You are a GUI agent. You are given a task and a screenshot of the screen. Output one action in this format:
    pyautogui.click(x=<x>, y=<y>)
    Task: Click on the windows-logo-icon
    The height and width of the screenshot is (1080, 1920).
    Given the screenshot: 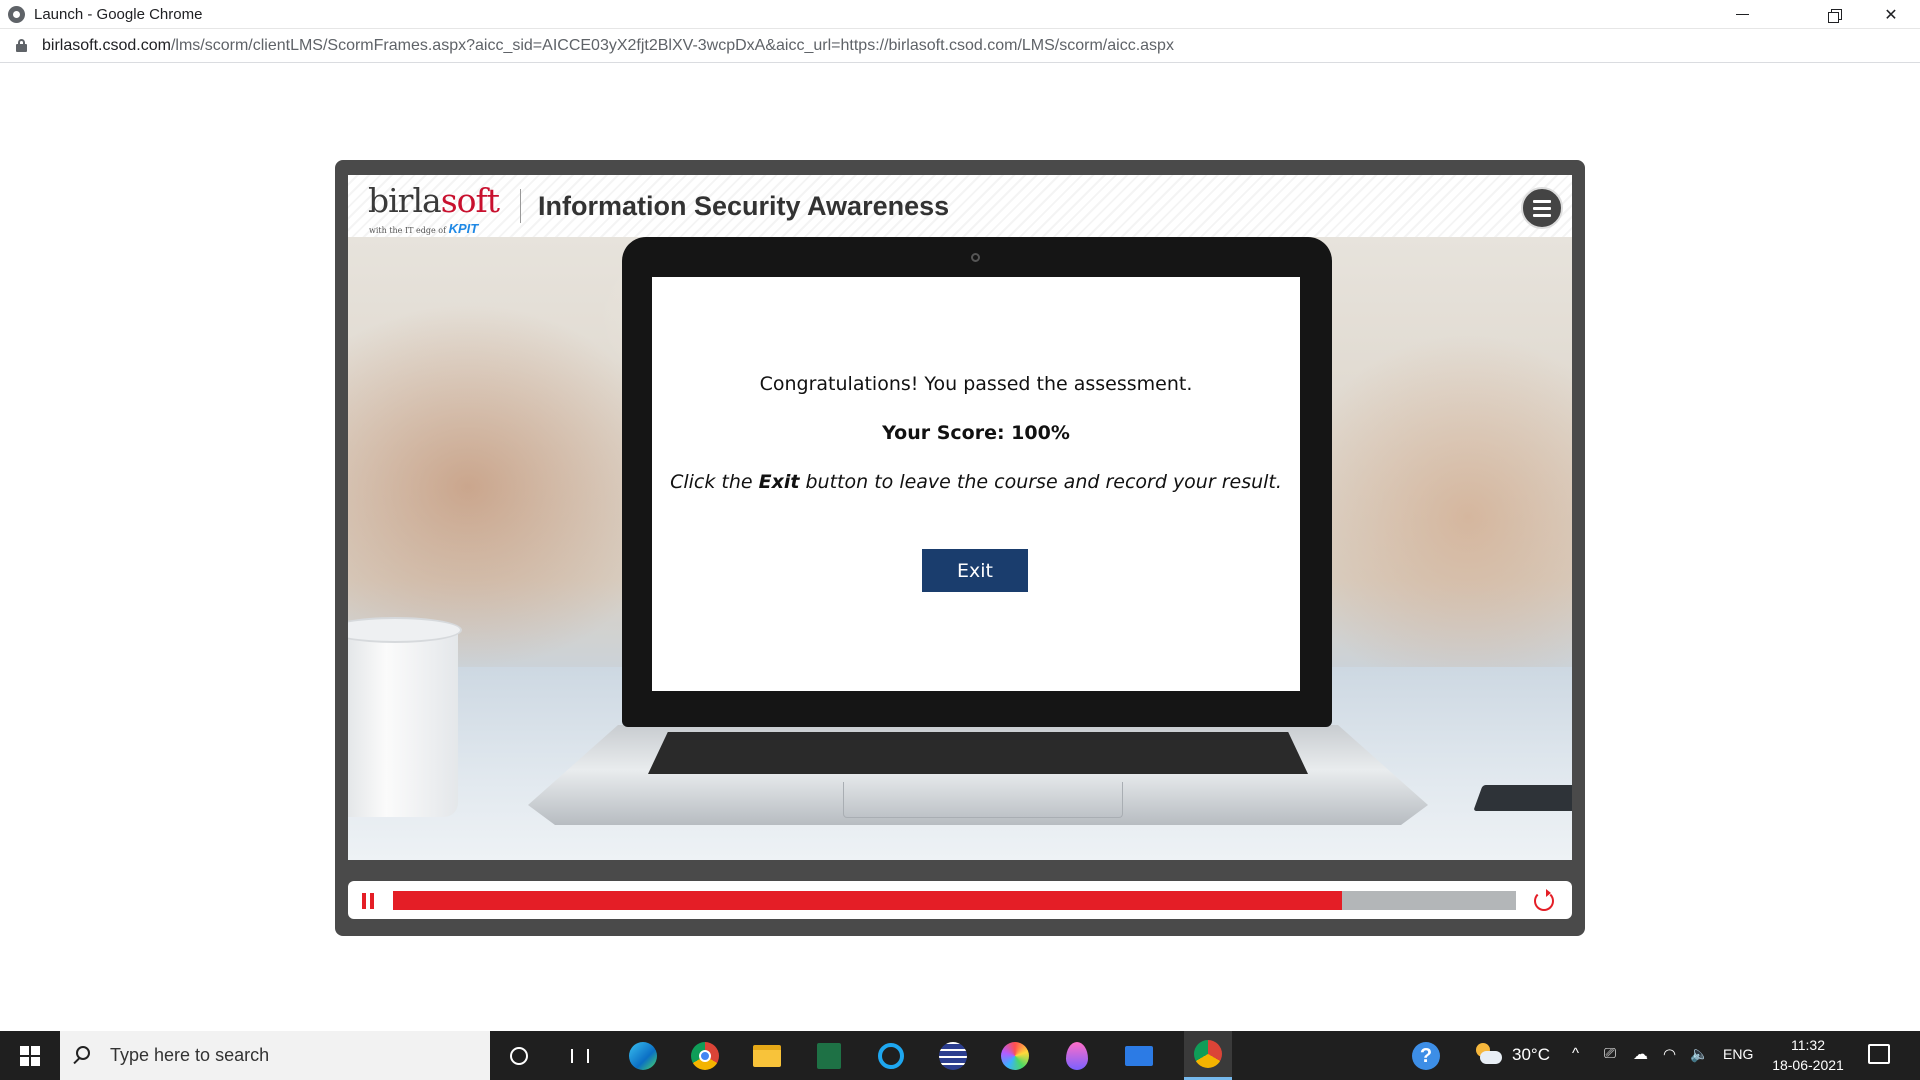 What is the action you would take?
    pyautogui.click(x=30, y=1055)
    